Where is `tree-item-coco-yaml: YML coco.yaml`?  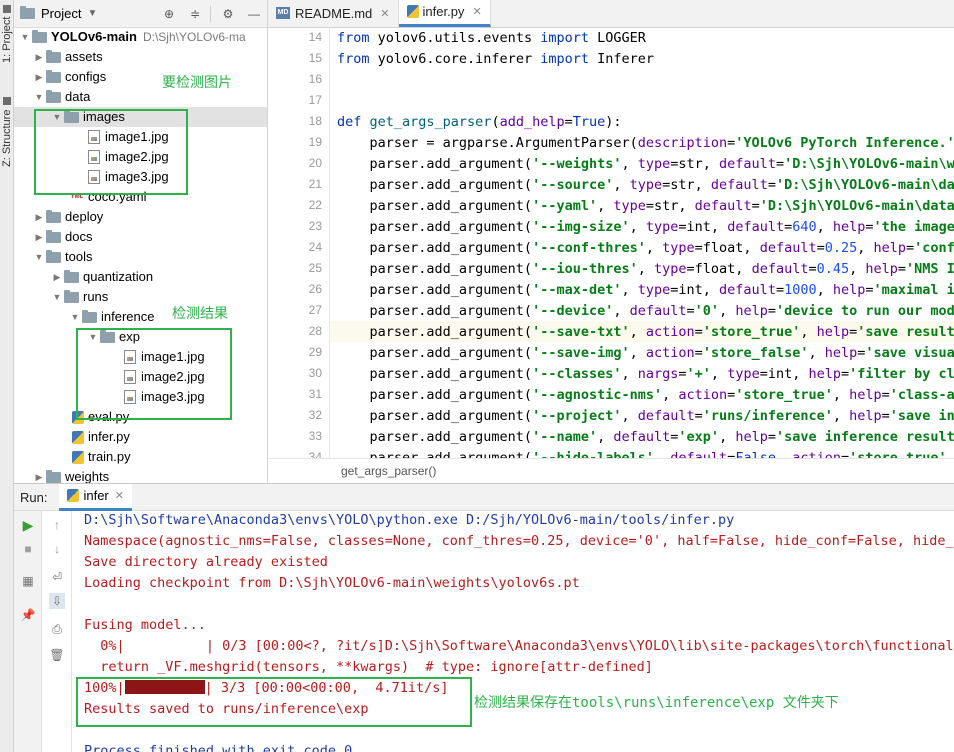
tree-item-coco-yaml: YML coco.yaml is located at coordinates (140, 197).